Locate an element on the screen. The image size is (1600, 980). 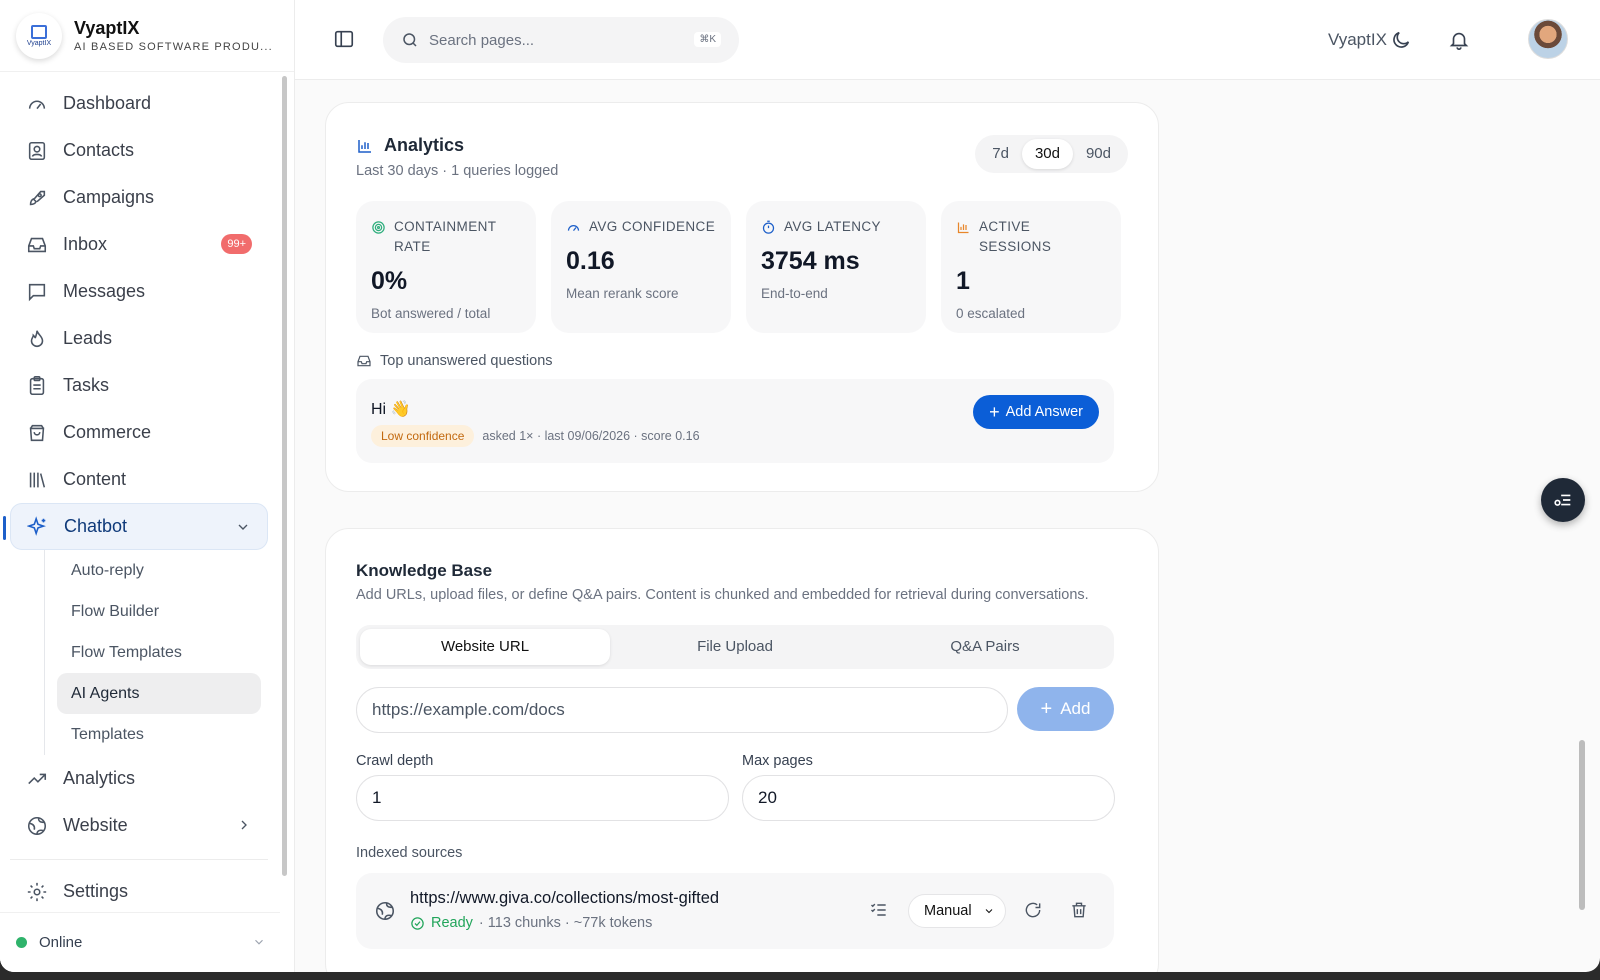
subnav-item-flow-builder: Flow Builder is located at coordinates (159, 611).